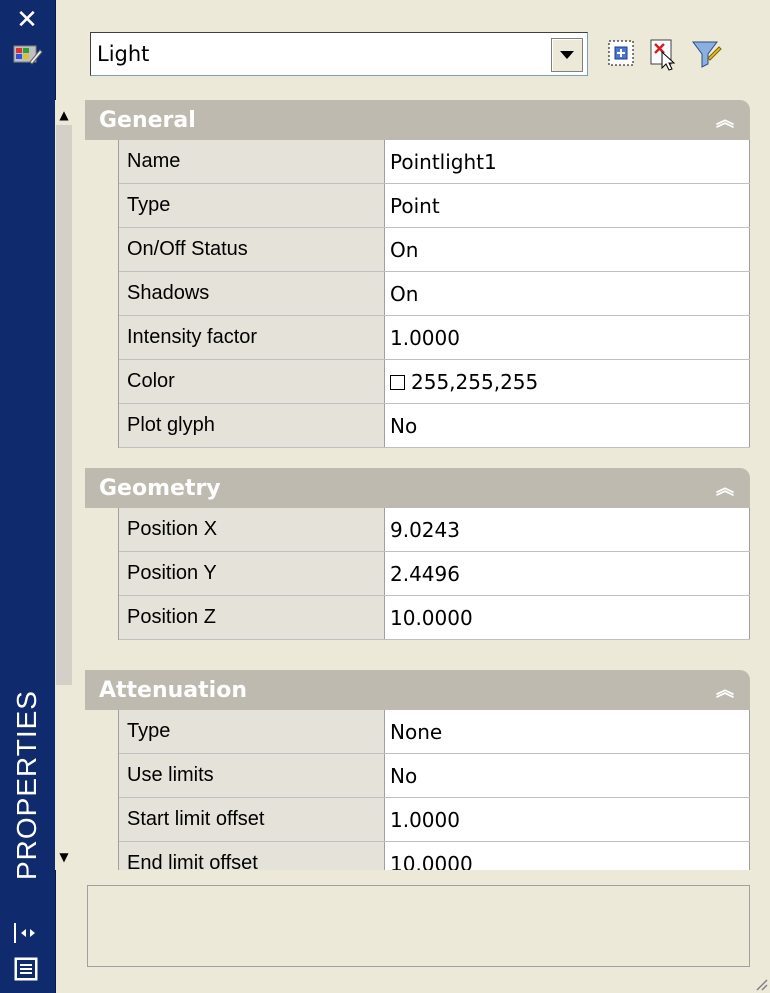 The height and width of the screenshot is (993, 770). I want to click on property-value: None, so click(567, 731).